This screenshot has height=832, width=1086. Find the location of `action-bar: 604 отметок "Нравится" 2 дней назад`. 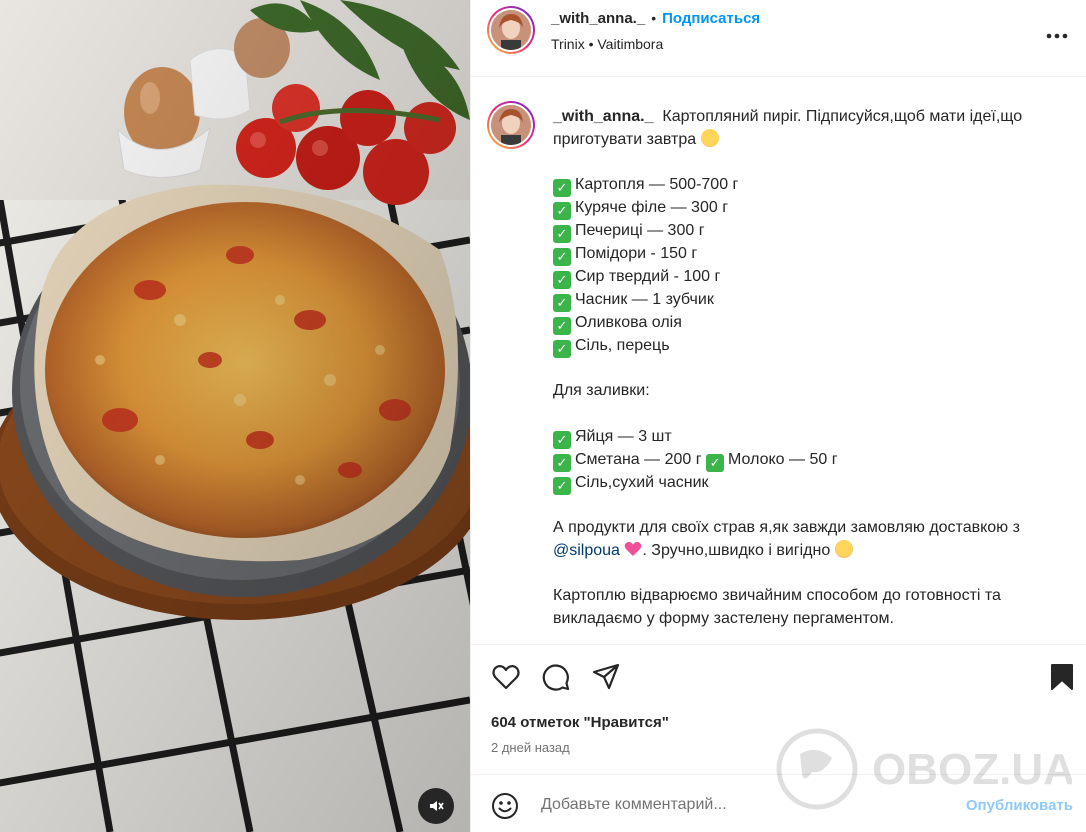

action-bar: 604 отметок "Нравится" 2 дней назад is located at coordinates (778, 709).